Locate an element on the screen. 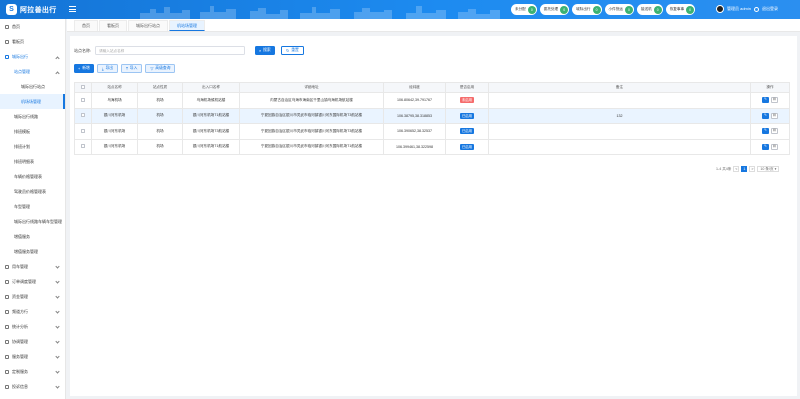 The height and width of the screenshot is (399, 800). select-all-checkbox is located at coordinates (83, 87).